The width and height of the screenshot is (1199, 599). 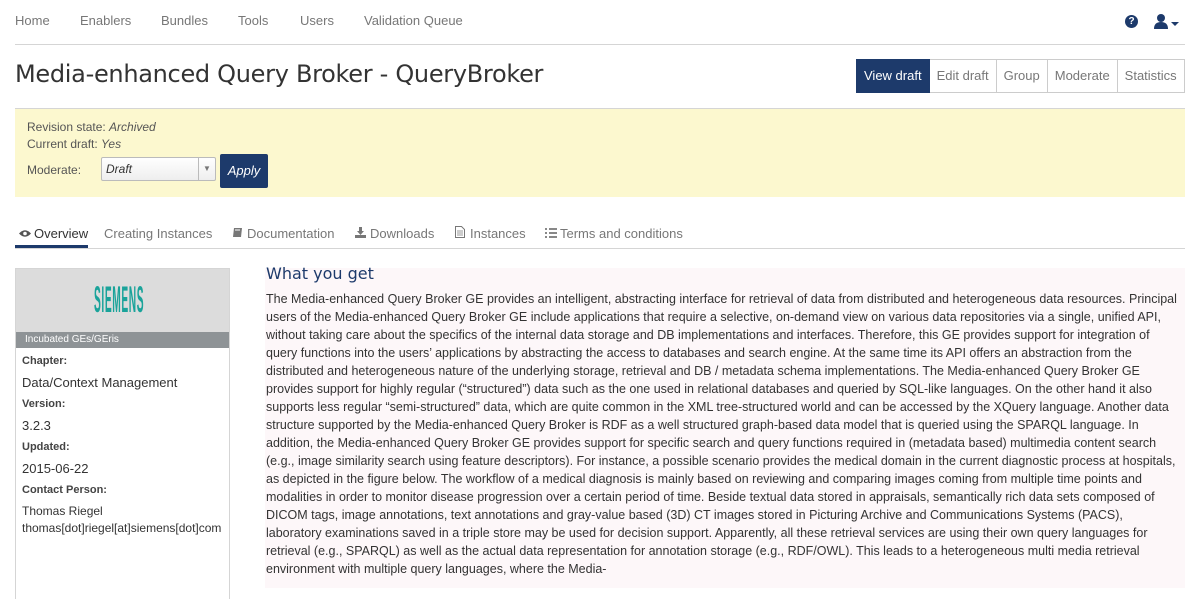 What do you see at coordinates (1131, 21) in the screenshot?
I see `help-icon: ?` at bounding box center [1131, 21].